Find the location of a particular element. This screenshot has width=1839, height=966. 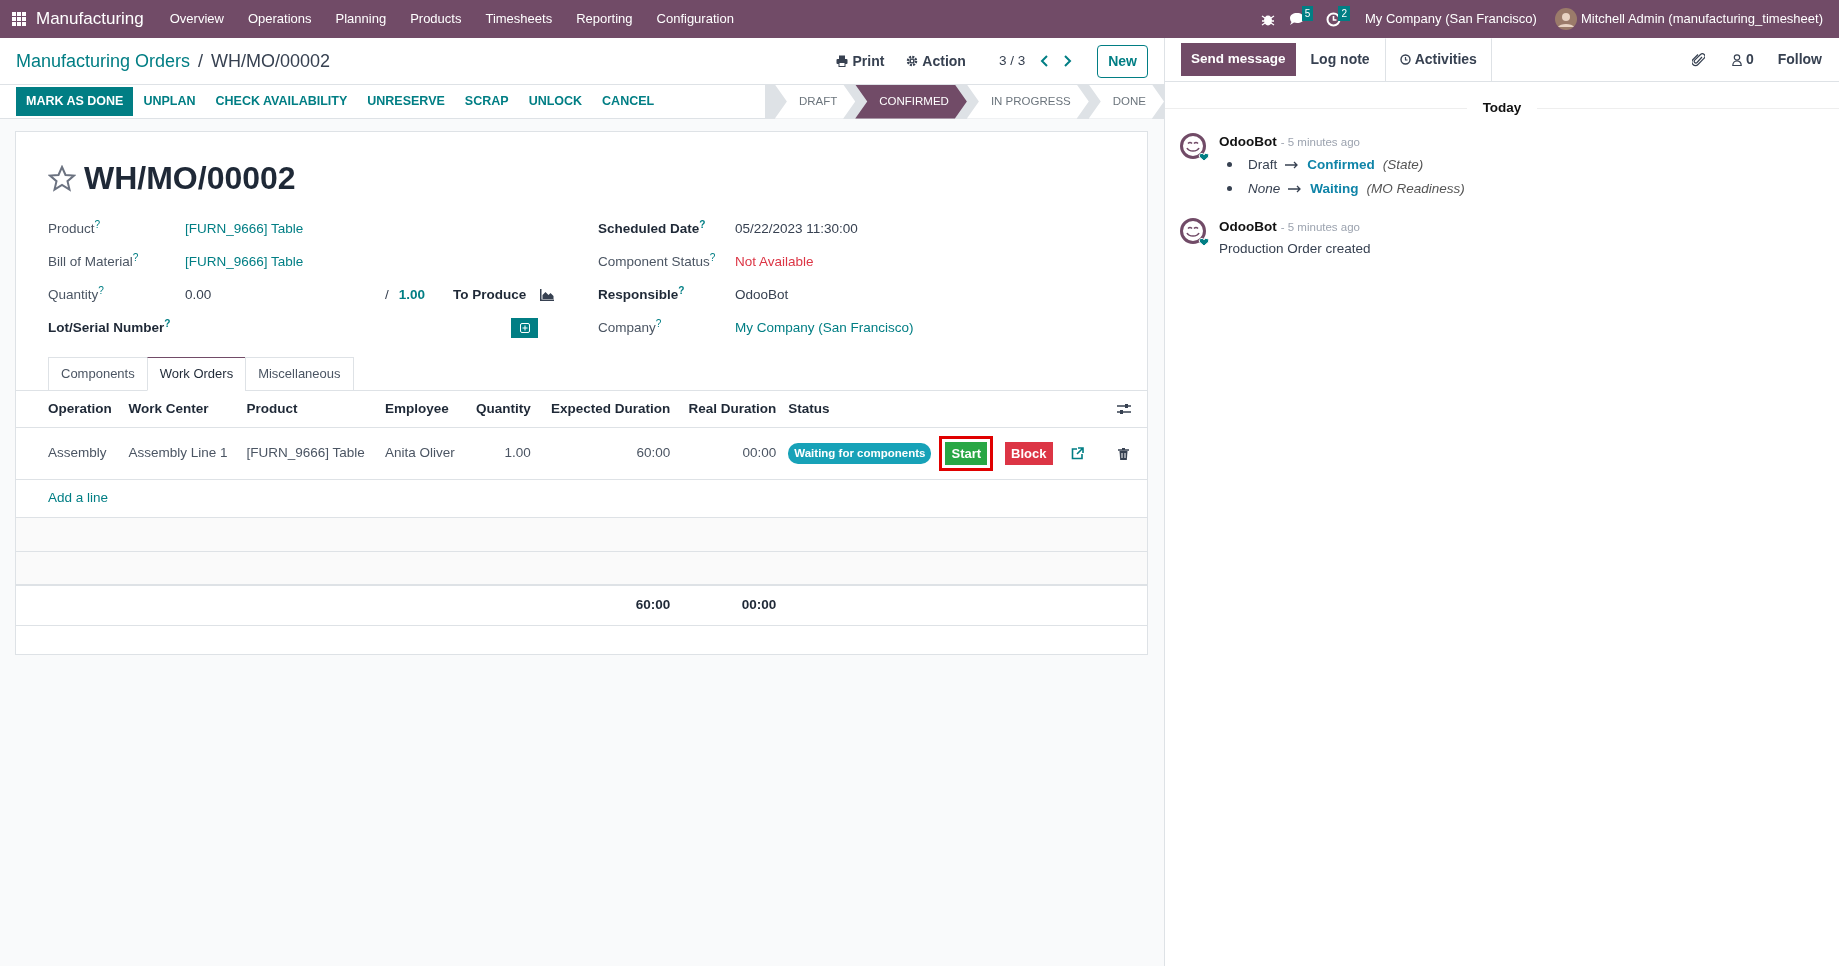

clock-icon is located at coordinates (1334, 19).